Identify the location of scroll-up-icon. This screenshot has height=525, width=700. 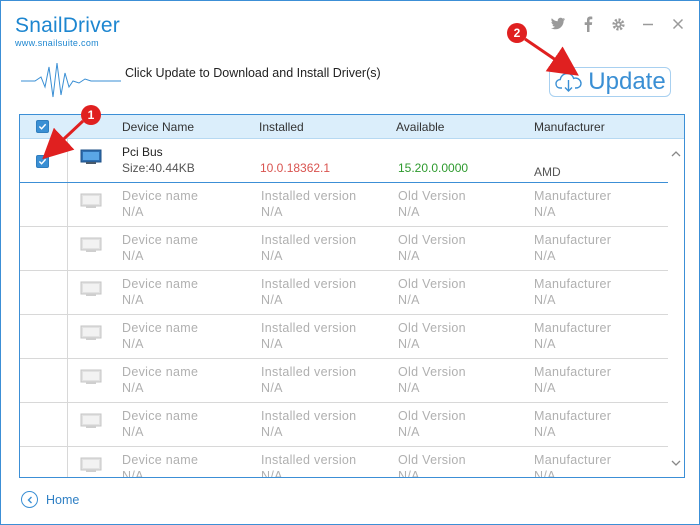
(676, 154).